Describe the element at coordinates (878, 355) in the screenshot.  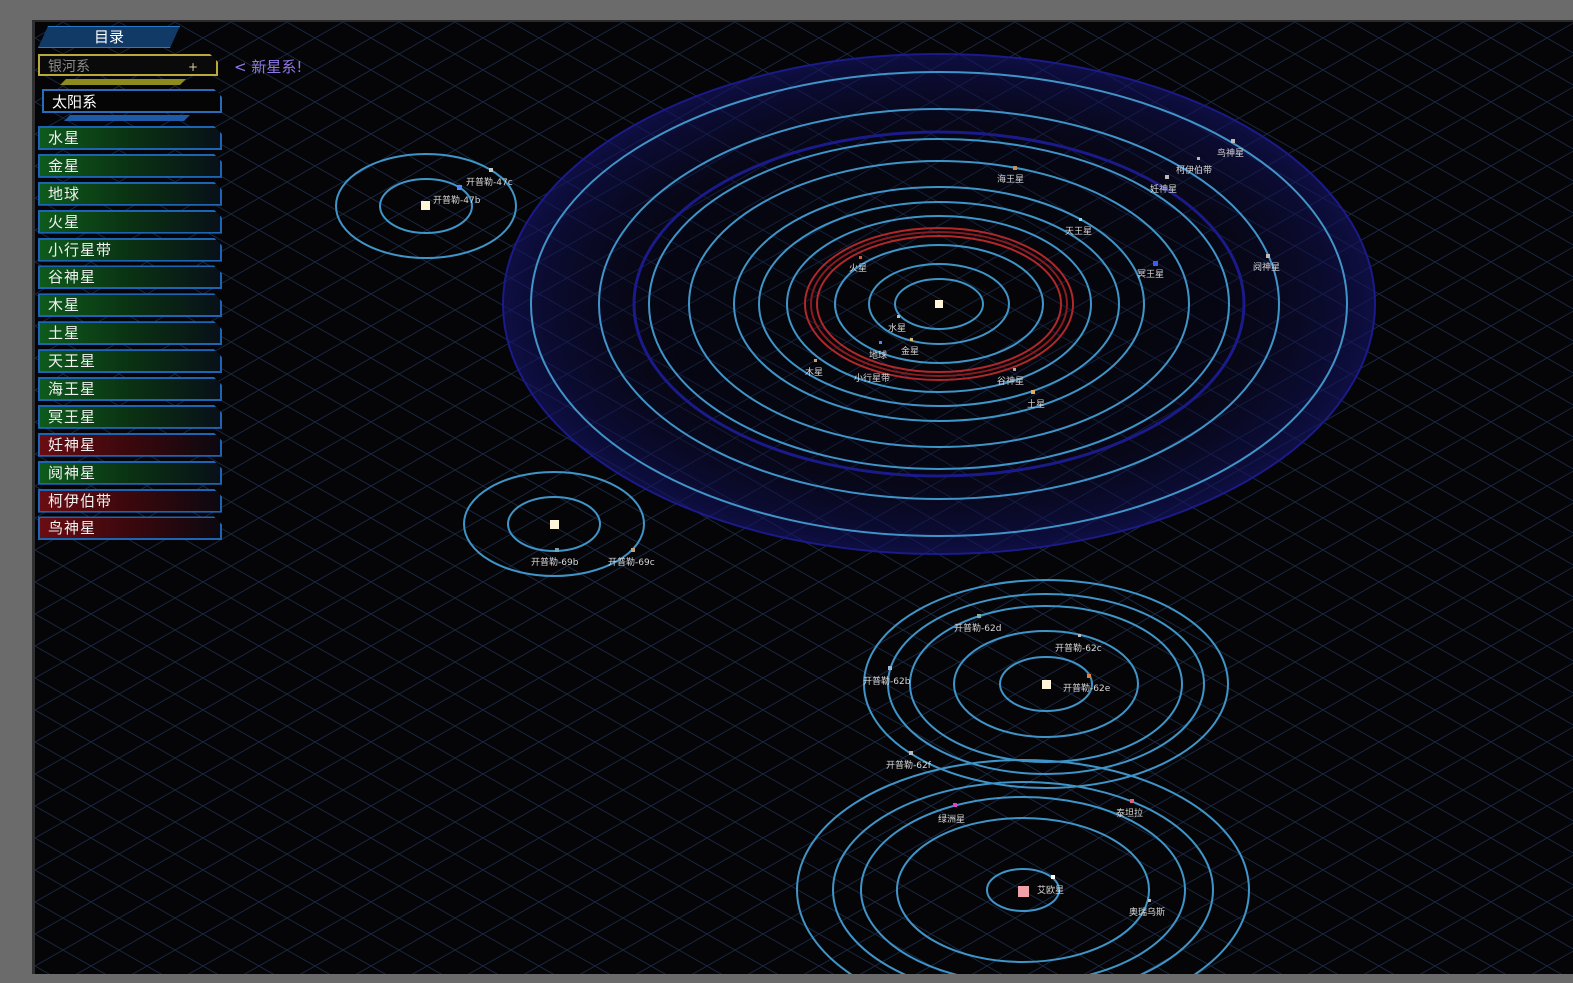
I see `planet-label: 地球` at that location.